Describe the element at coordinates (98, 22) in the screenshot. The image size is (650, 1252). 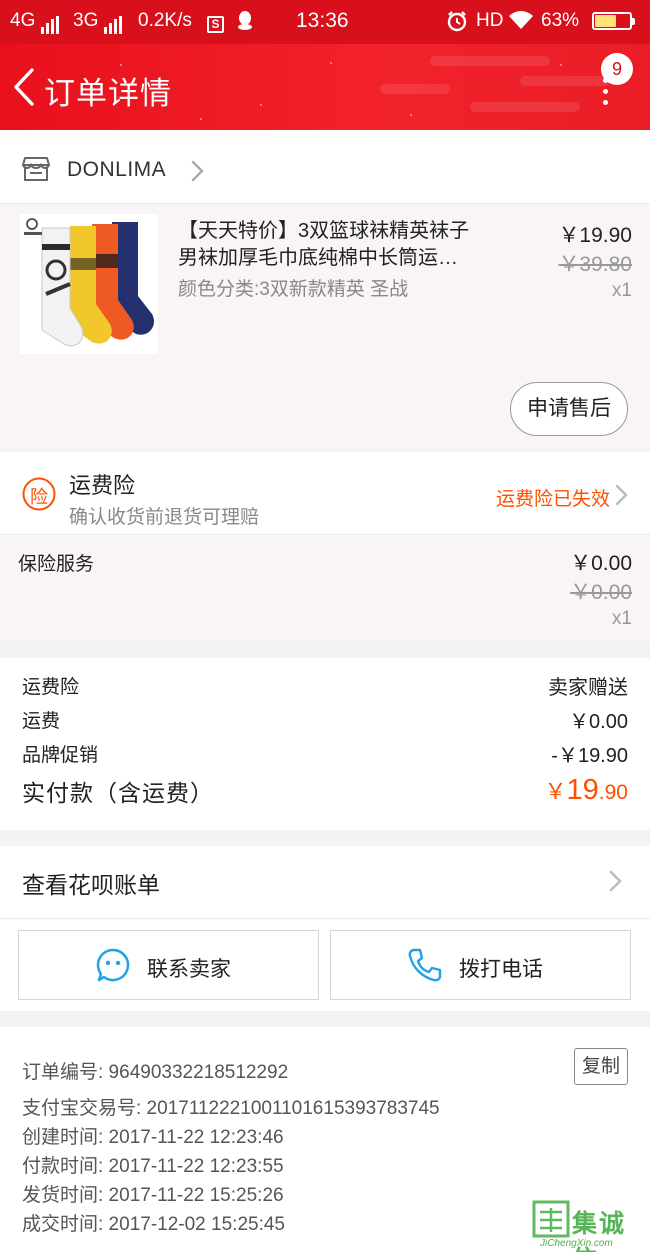
I see `network-3g: 3G` at that location.